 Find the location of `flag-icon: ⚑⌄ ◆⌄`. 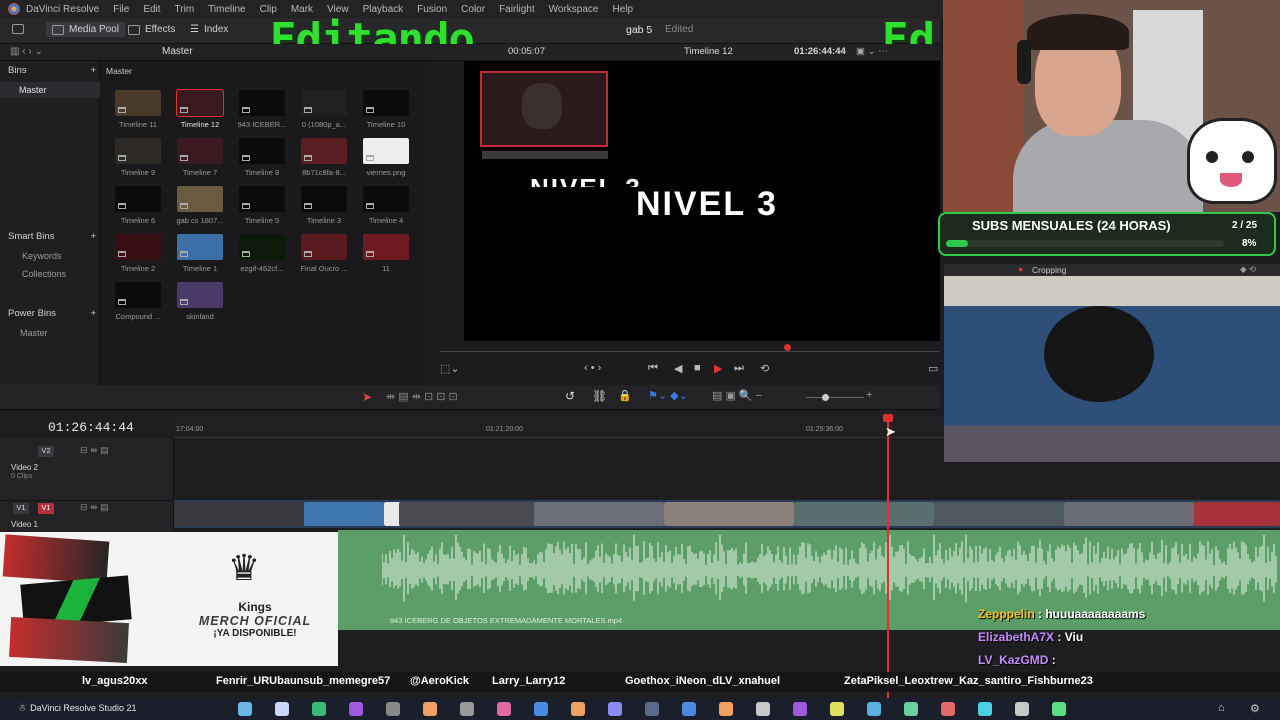

flag-icon: ⚑⌄ ◆⌄ is located at coordinates (668, 395).